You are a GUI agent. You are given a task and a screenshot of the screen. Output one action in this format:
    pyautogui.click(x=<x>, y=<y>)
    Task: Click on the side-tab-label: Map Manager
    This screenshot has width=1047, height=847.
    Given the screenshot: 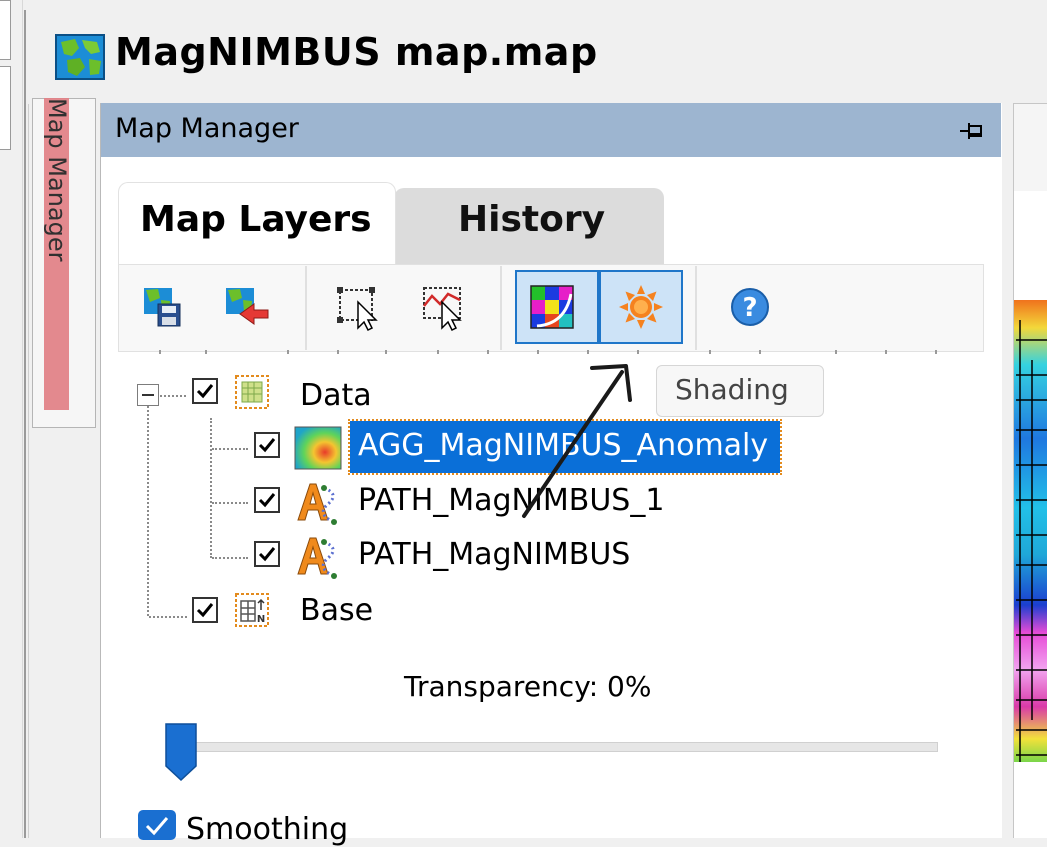 What is the action you would take?
    pyautogui.click(x=57, y=180)
    